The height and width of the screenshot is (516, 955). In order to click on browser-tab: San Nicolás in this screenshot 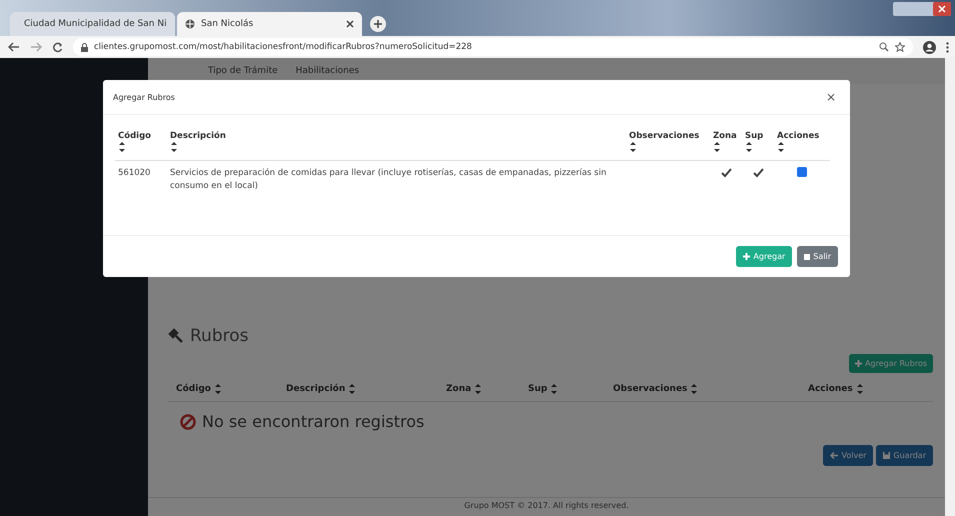, I will do `click(269, 24)`.